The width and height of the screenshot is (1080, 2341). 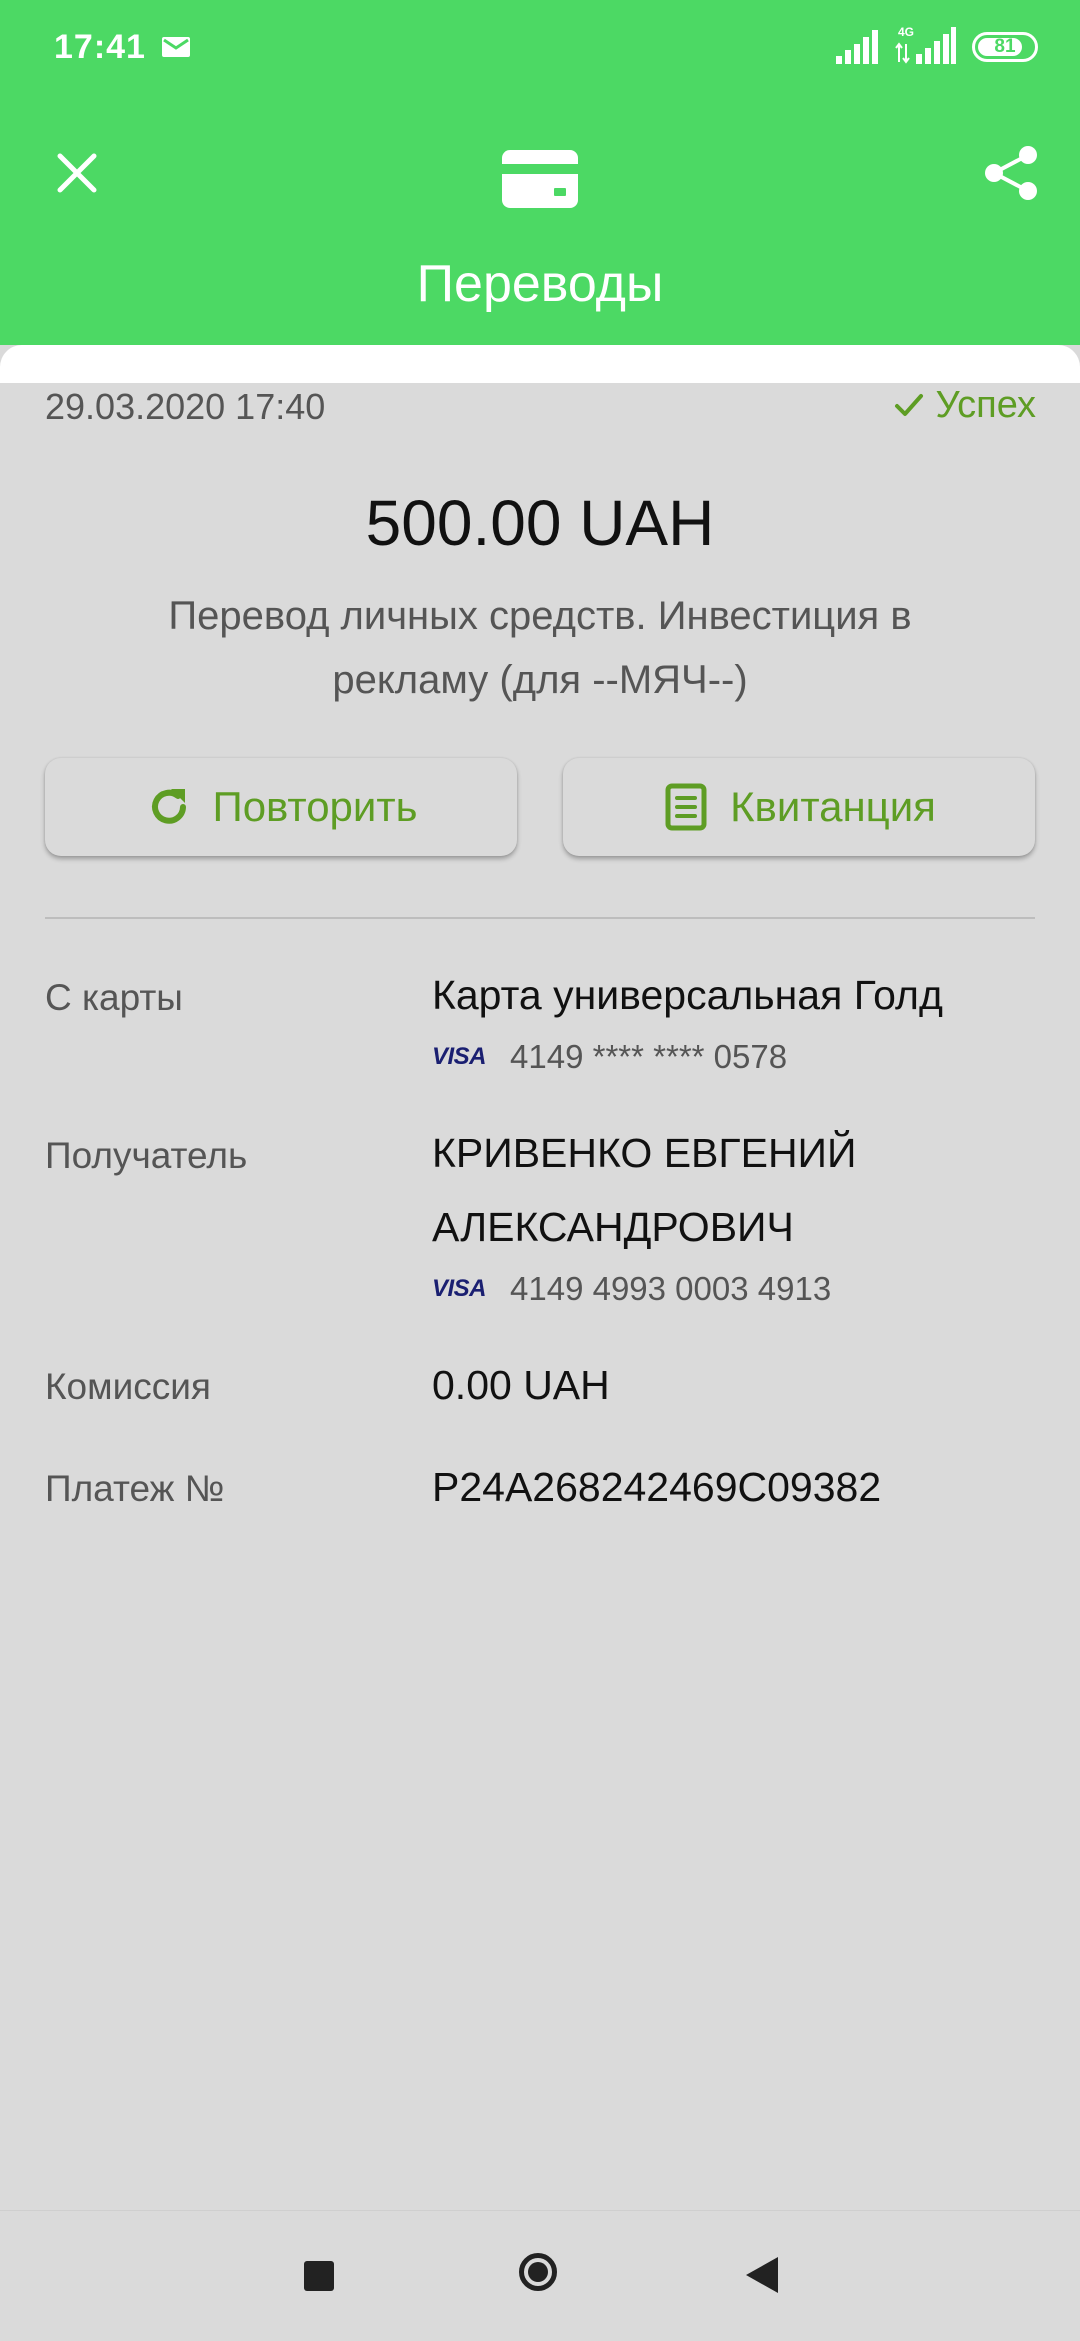 What do you see at coordinates (114, 997) in the screenshot?
I see `from-card-label: С карты` at bounding box center [114, 997].